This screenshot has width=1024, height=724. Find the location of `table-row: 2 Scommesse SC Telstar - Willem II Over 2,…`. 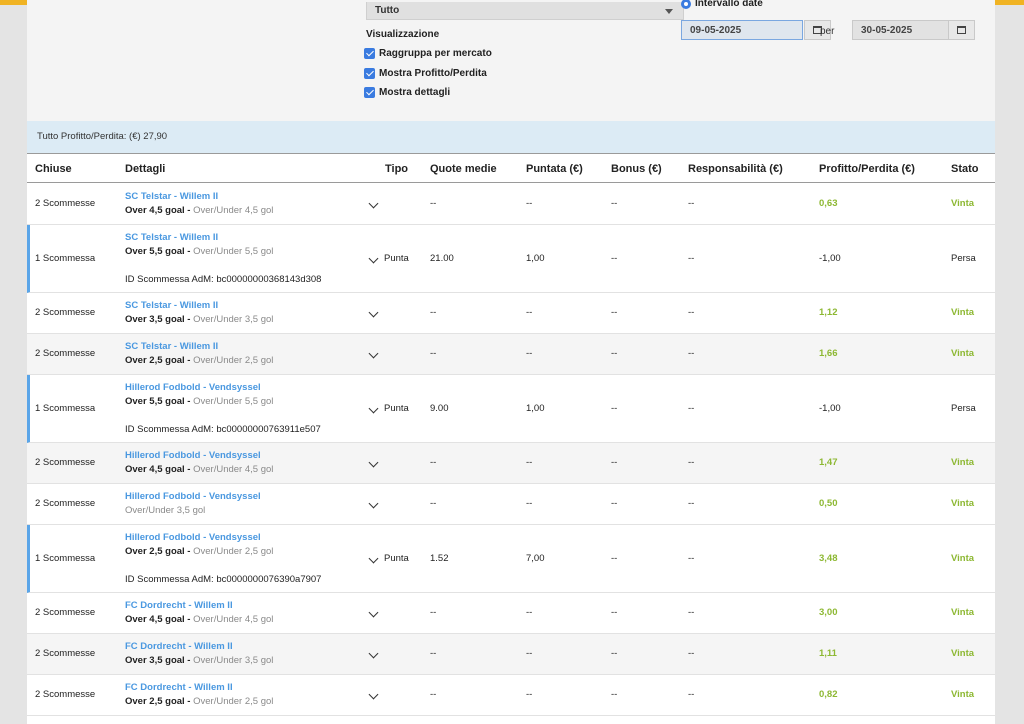

table-row: 2 Scommesse SC Telstar - Willem II Over 2,… is located at coordinates (511, 354).